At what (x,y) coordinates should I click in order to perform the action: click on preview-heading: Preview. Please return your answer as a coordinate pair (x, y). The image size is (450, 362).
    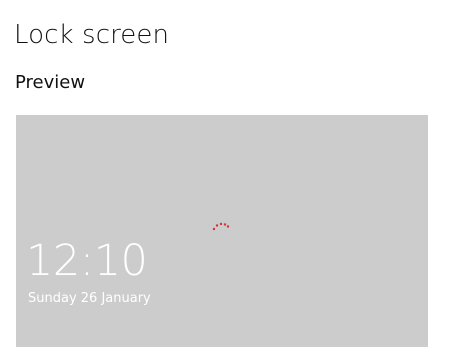
    Looking at the image, I should click on (50, 82).